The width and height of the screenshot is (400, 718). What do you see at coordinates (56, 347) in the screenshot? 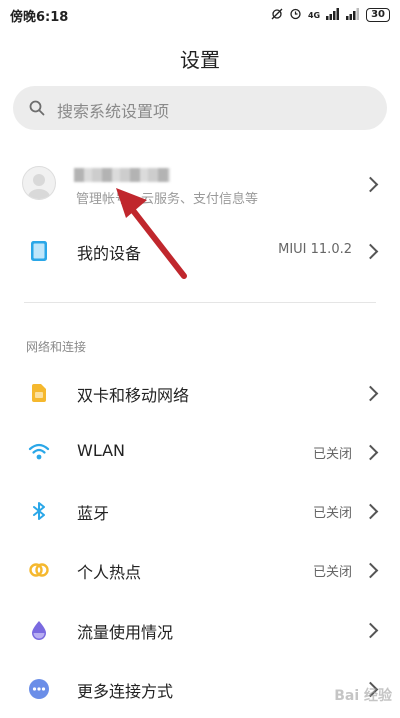
I see `section-title-network: 网络和连接` at bounding box center [56, 347].